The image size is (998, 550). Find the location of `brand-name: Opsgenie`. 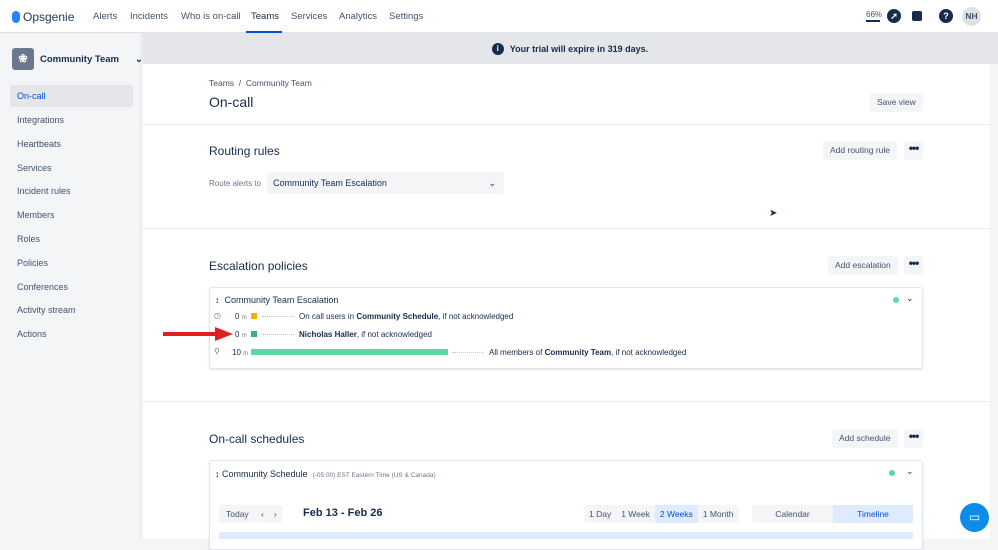

brand-name: Opsgenie is located at coordinates (49, 17).